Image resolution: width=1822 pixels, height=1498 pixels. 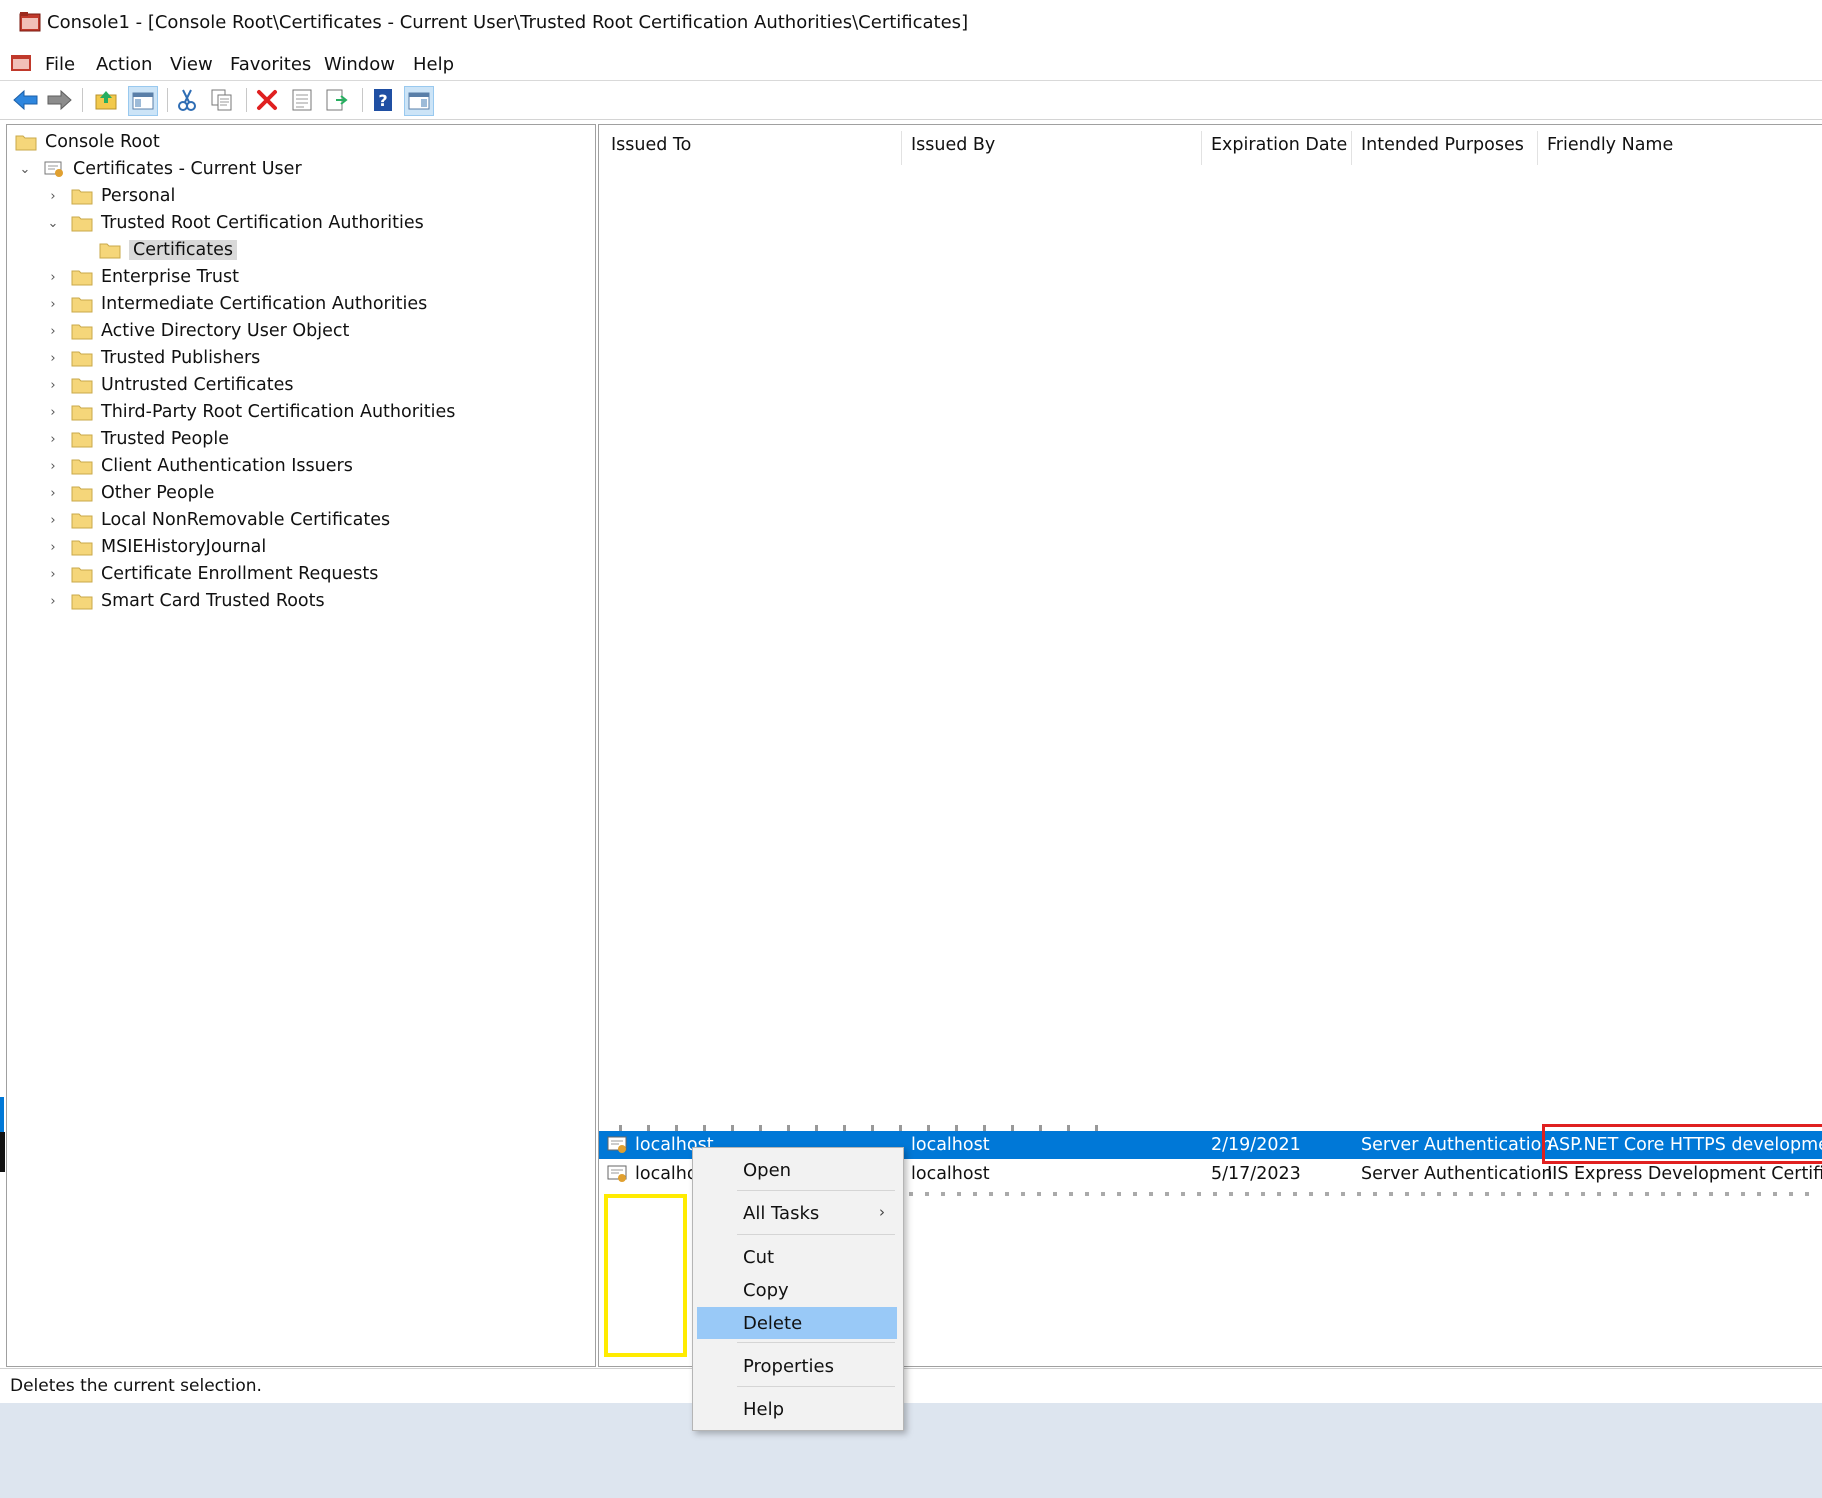 What do you see at coordinates (337, 100) in the screenshot?
I see `export-icon` at bounding box center [337, 100].